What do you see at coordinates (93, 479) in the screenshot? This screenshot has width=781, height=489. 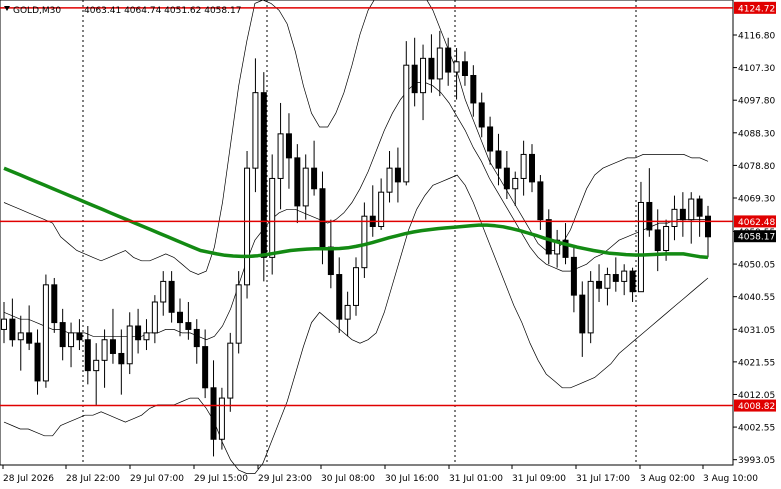 I see `x-tick-label: 28 Jul 22:00` at bounding box center [93, 479].